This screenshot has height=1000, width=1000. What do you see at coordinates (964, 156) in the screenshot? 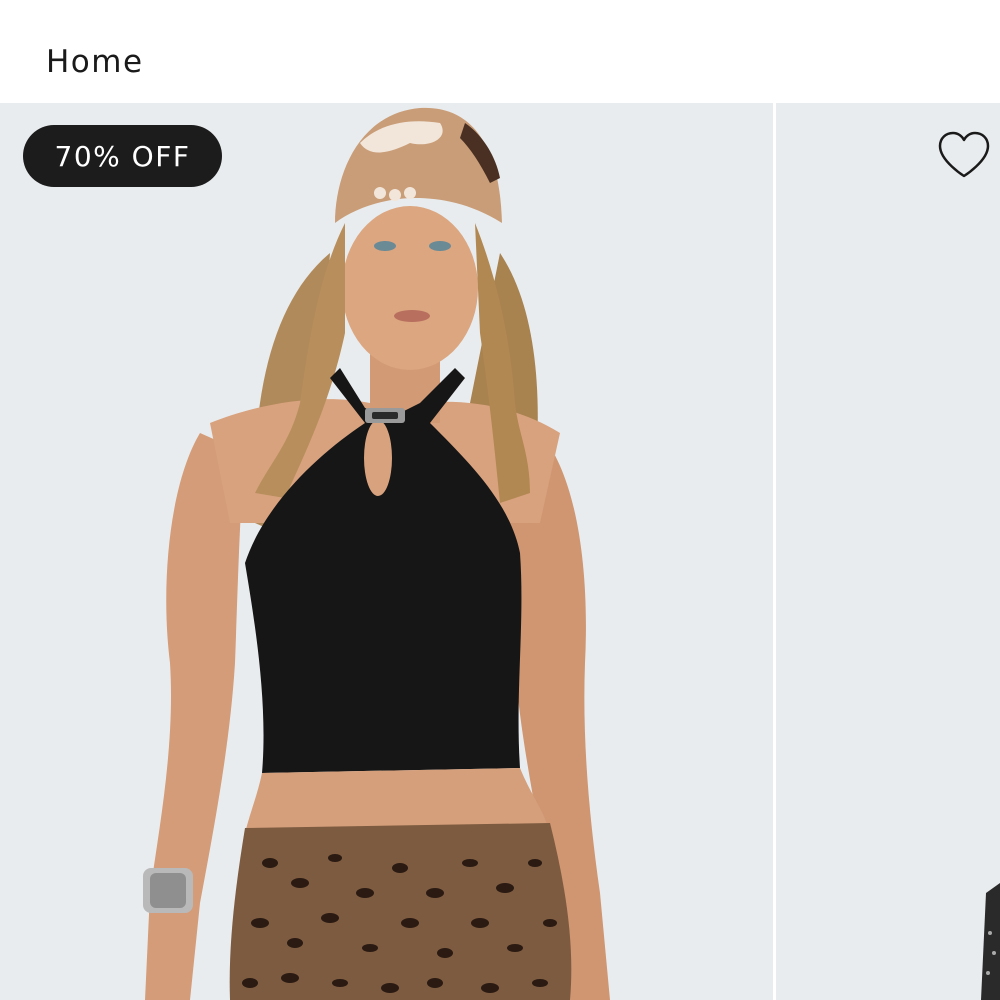
I see `heart-outline-icon` at bounding box center [964, 156].